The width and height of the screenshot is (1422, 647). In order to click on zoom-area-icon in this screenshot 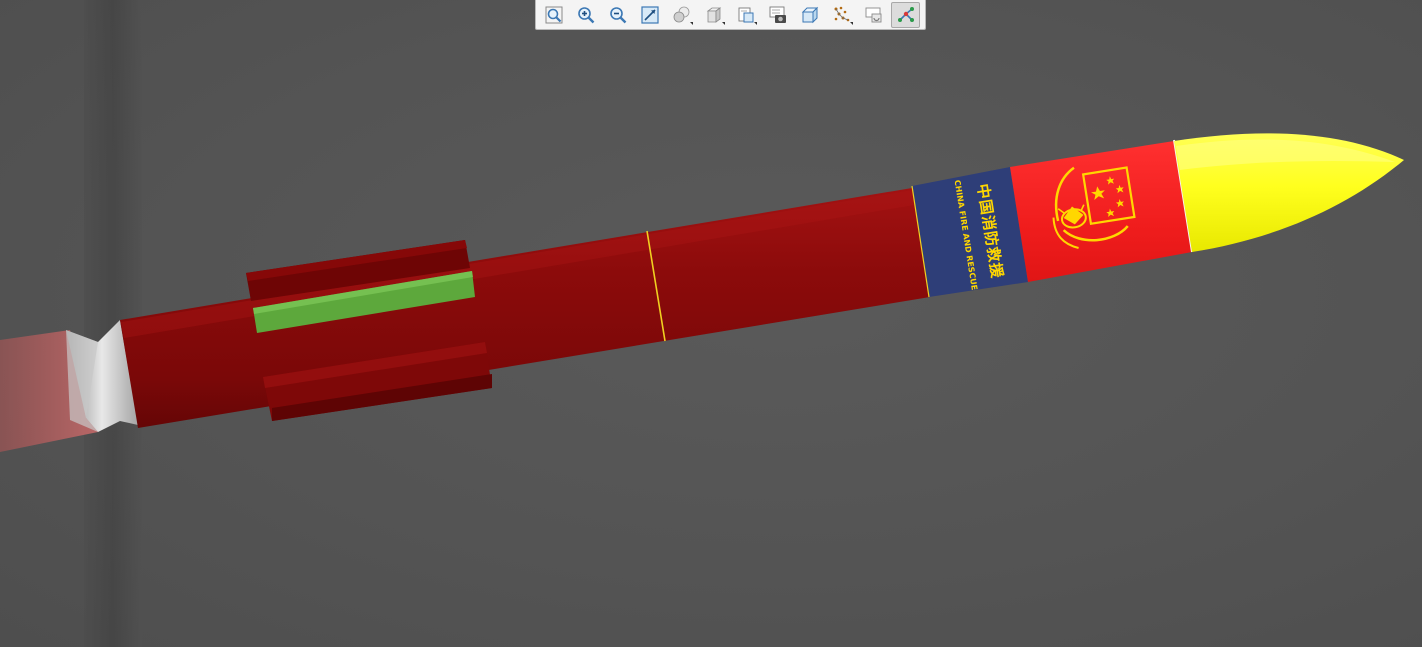, I will do `click(649, 14)`.